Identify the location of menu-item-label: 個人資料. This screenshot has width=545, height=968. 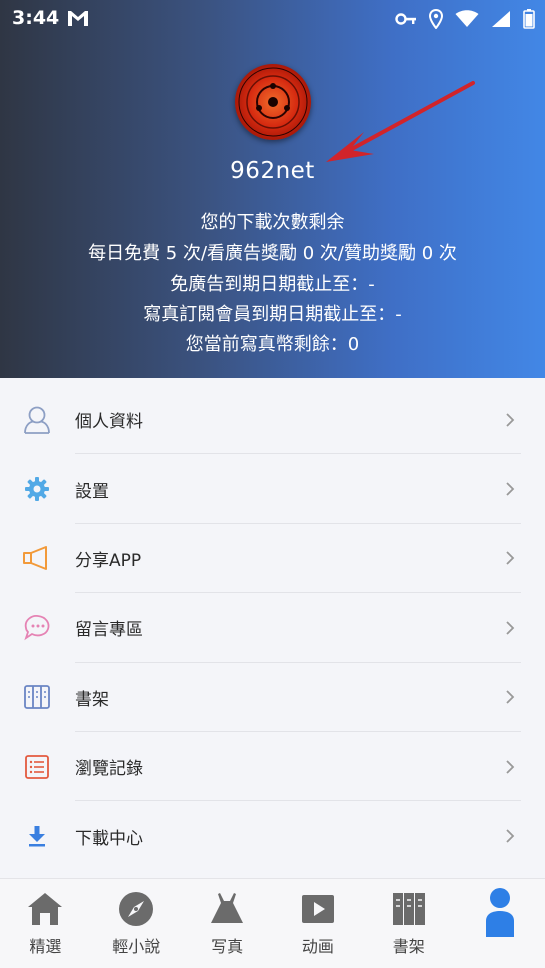
(109, 422).